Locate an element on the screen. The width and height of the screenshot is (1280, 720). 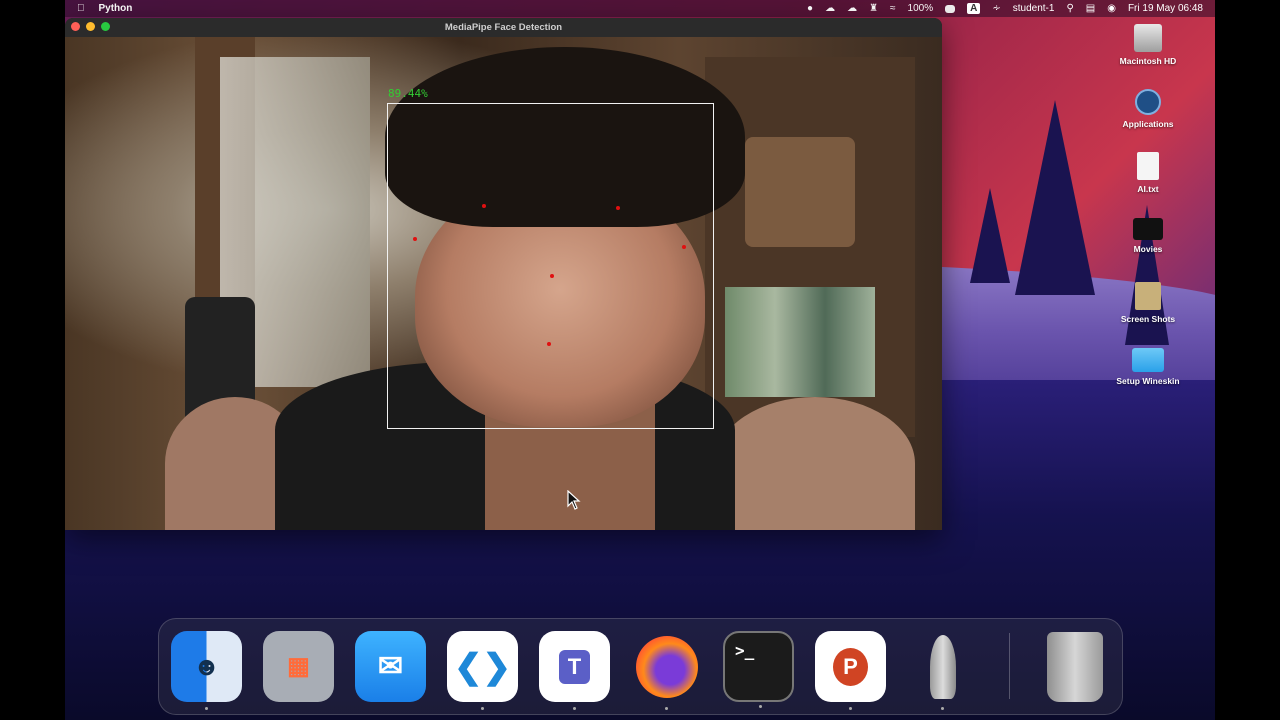
input-source-indicator: A is located at coordinates (974, 8).